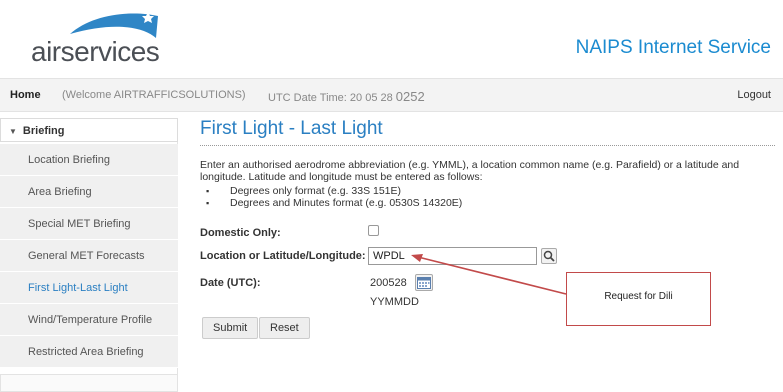  I want to click on annotation-text: Request for Dili, so click(638, 296).